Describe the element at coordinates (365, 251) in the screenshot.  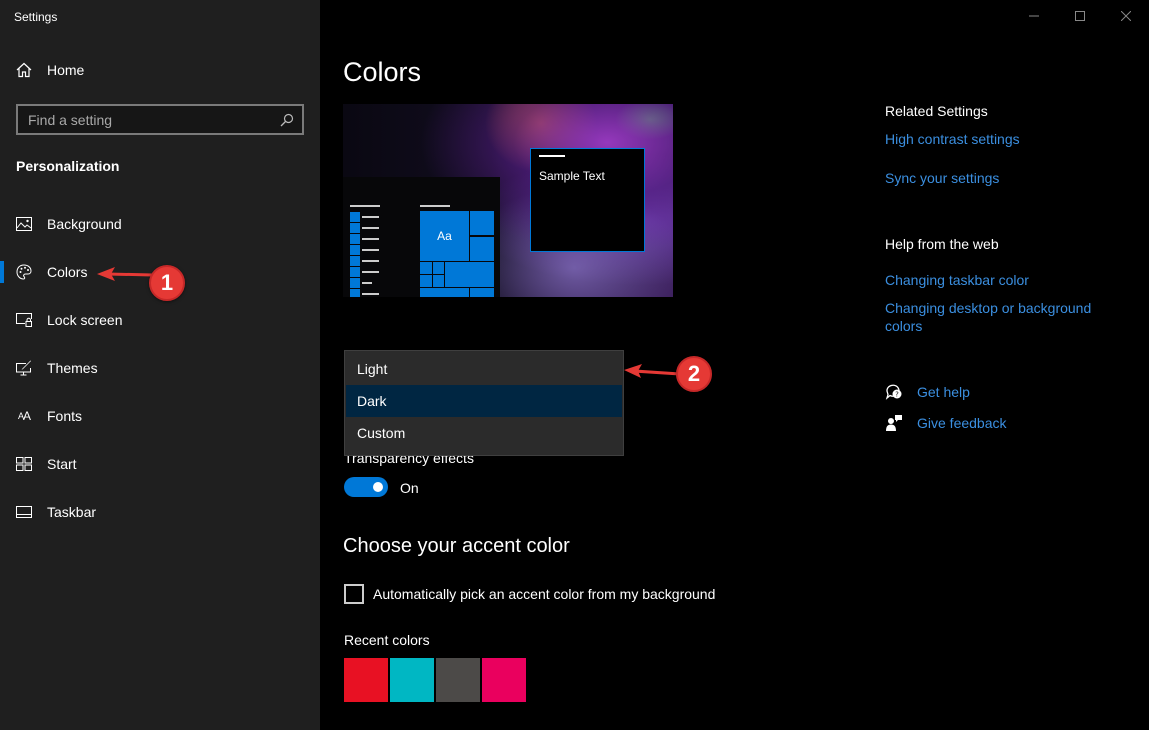
I see `preview-app-list` at that location.